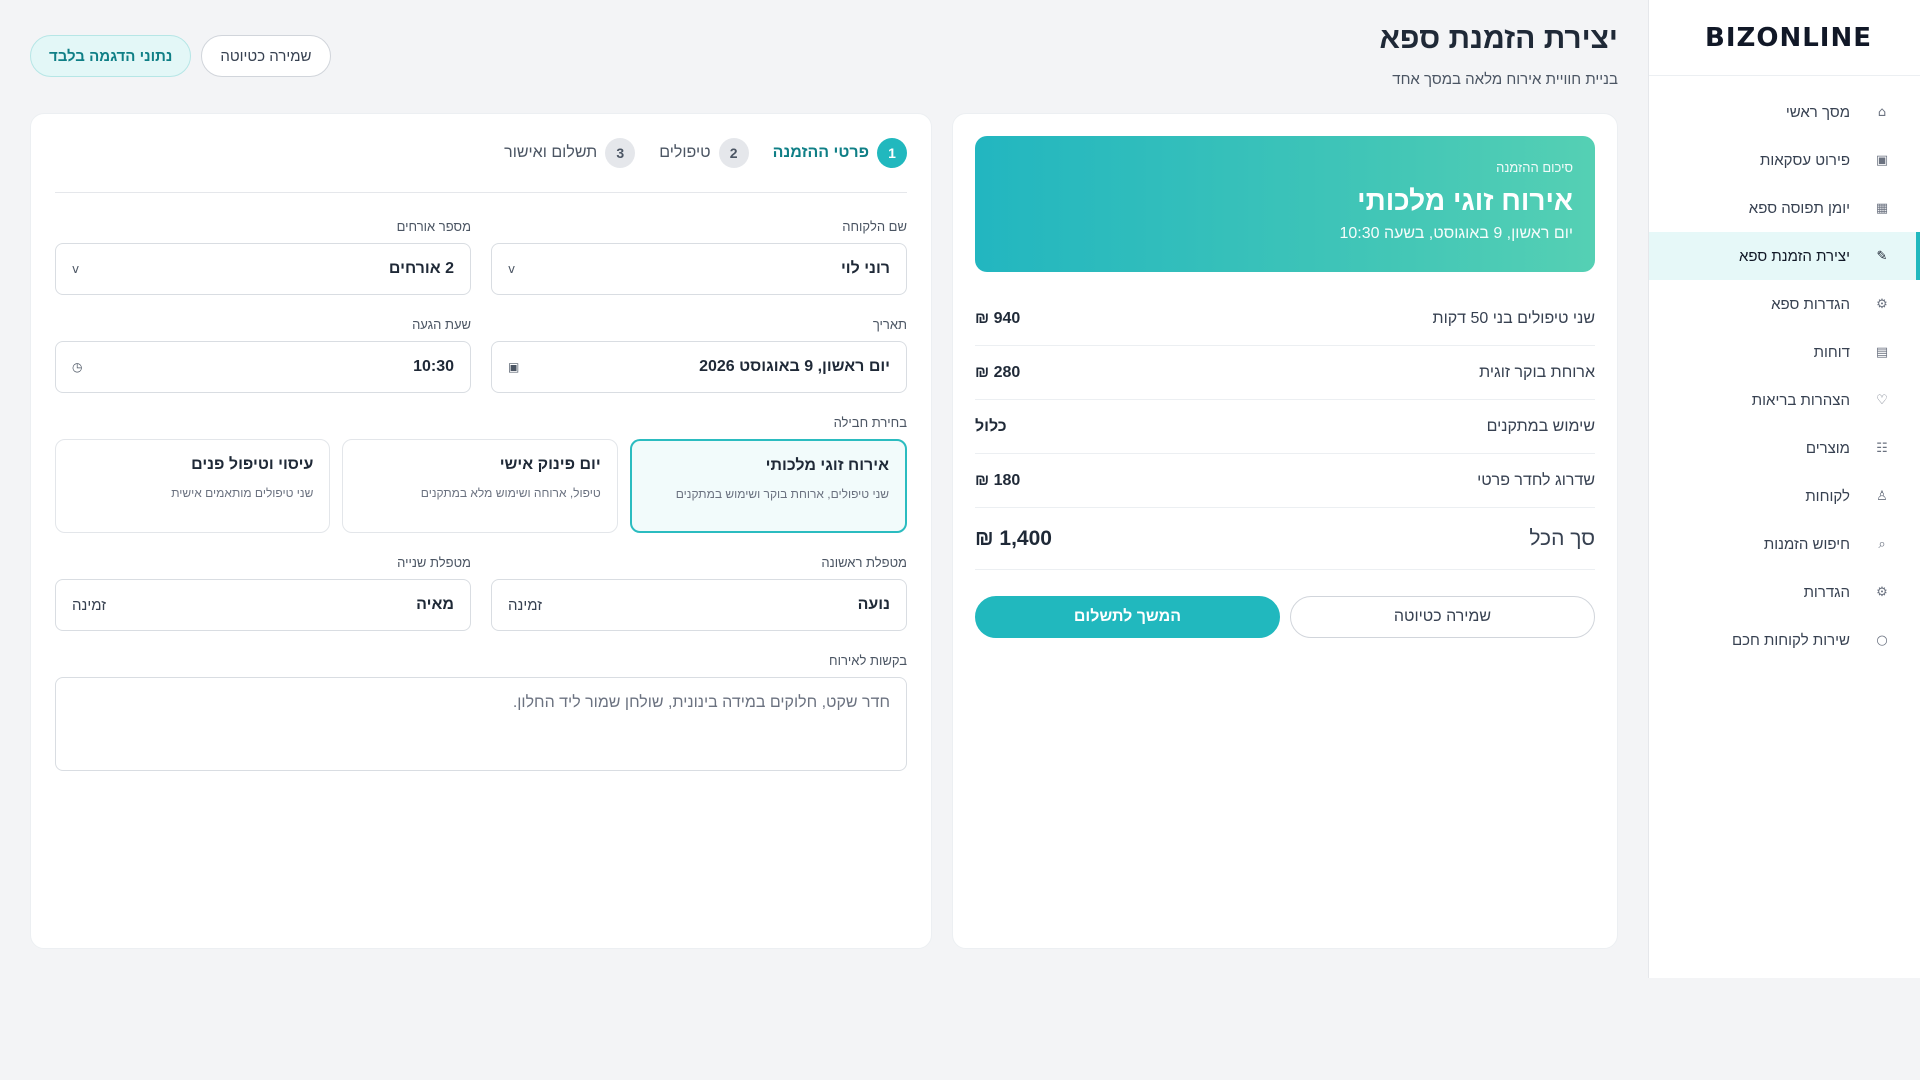  I want to click on therapist1-field: מטפלת ראשונה נועה זמינה, so click(699, 593).